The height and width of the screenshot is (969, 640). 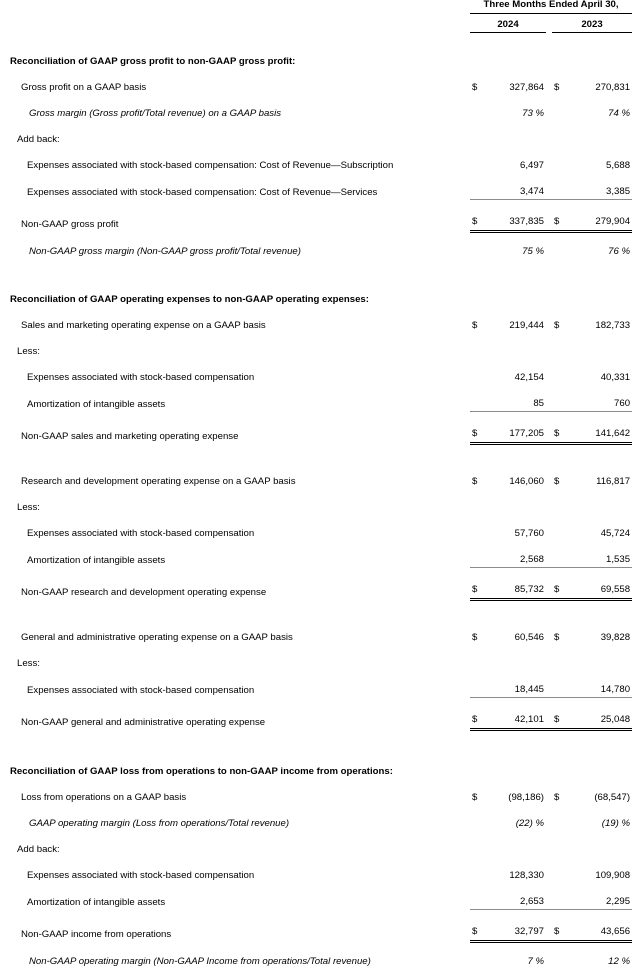 I want to click on value-2023: 43,656, so click(x=599, y=925).